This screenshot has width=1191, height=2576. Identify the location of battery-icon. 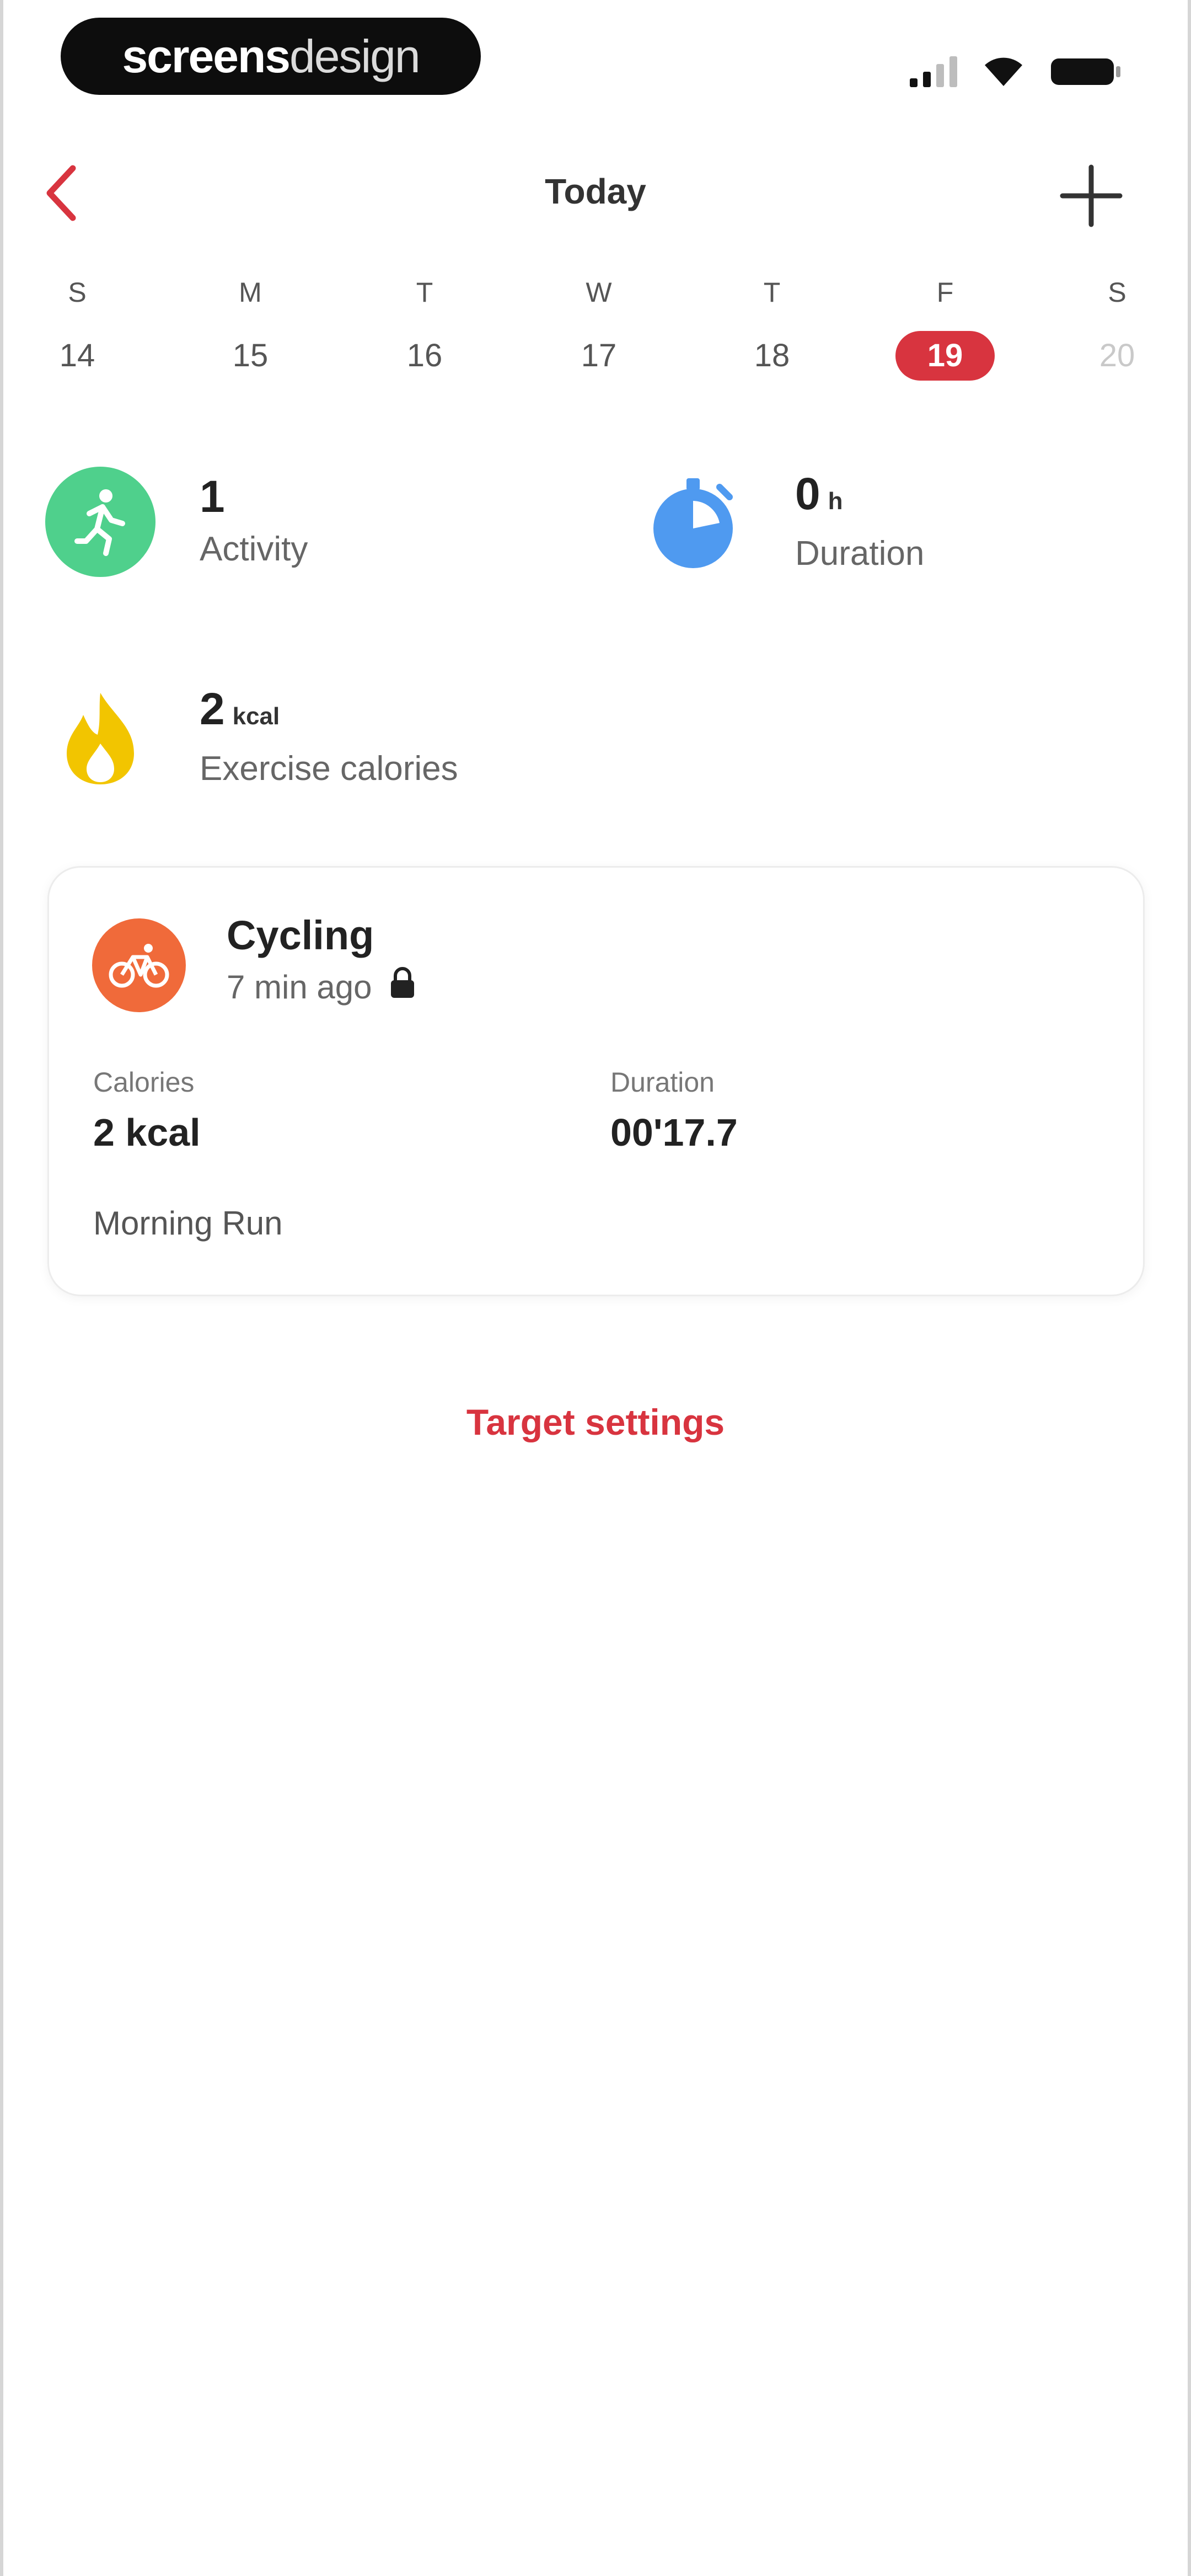
(1086, 71).